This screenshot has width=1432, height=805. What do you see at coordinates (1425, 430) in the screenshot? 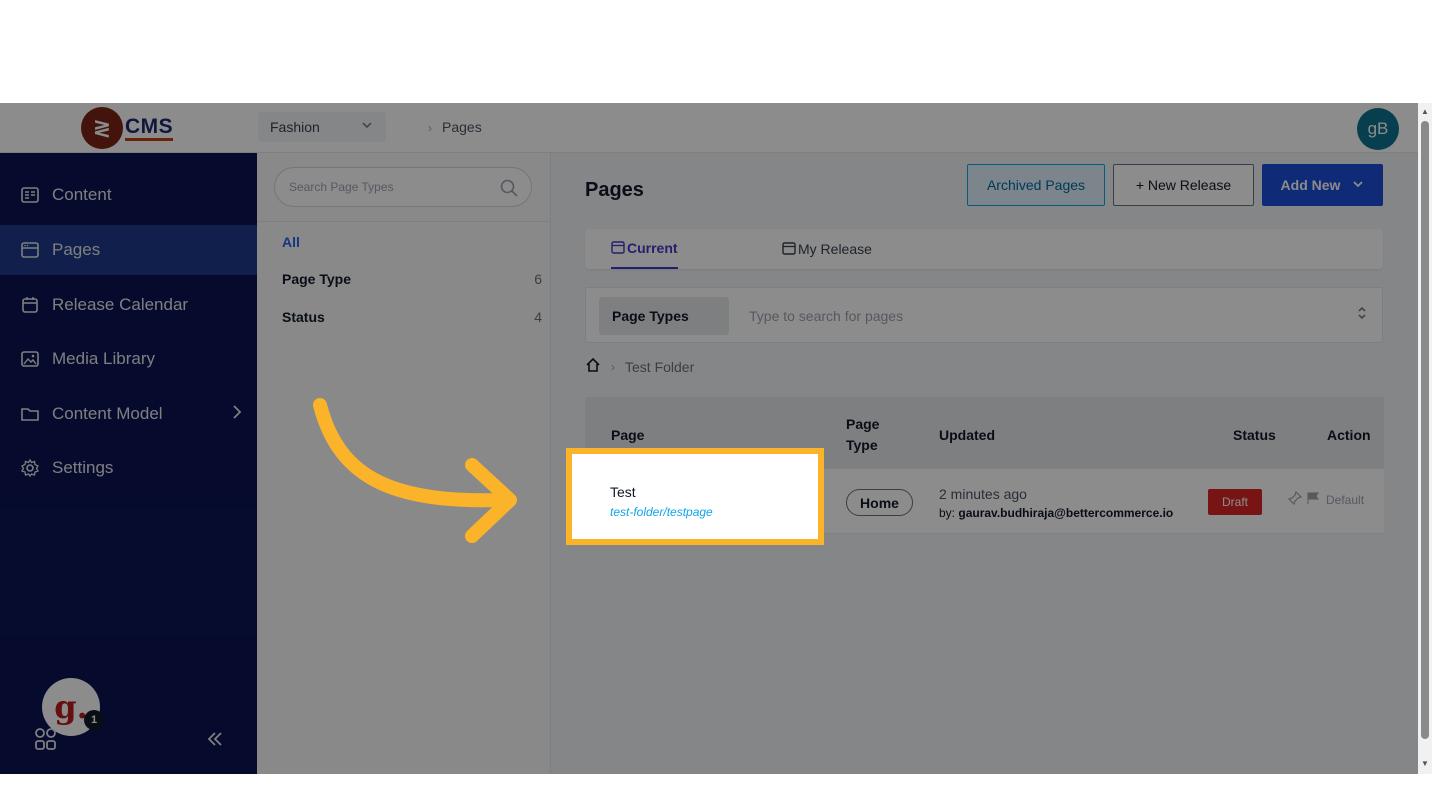
I see `scroll-thumb` at bounding box center [1425, 430].